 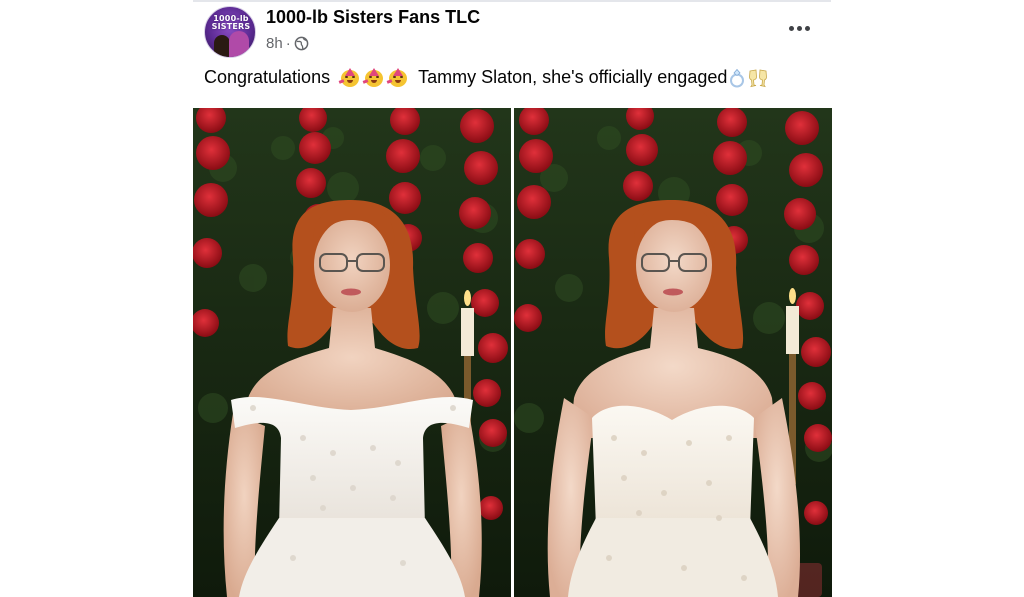 I want to click on clinking-glasses-icon, so click(x=758, y=78).